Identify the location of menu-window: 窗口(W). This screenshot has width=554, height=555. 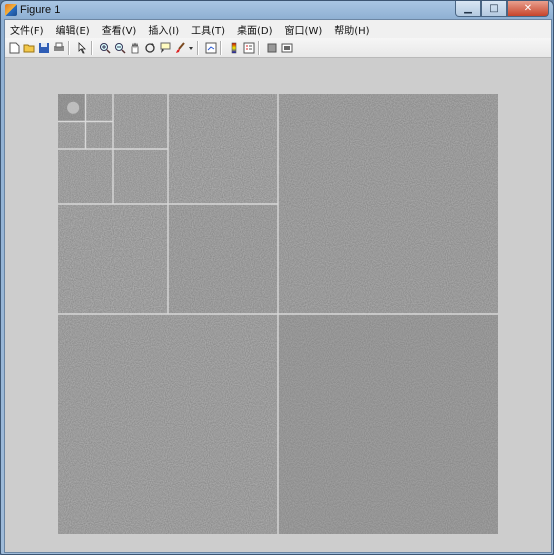
(304, 29).